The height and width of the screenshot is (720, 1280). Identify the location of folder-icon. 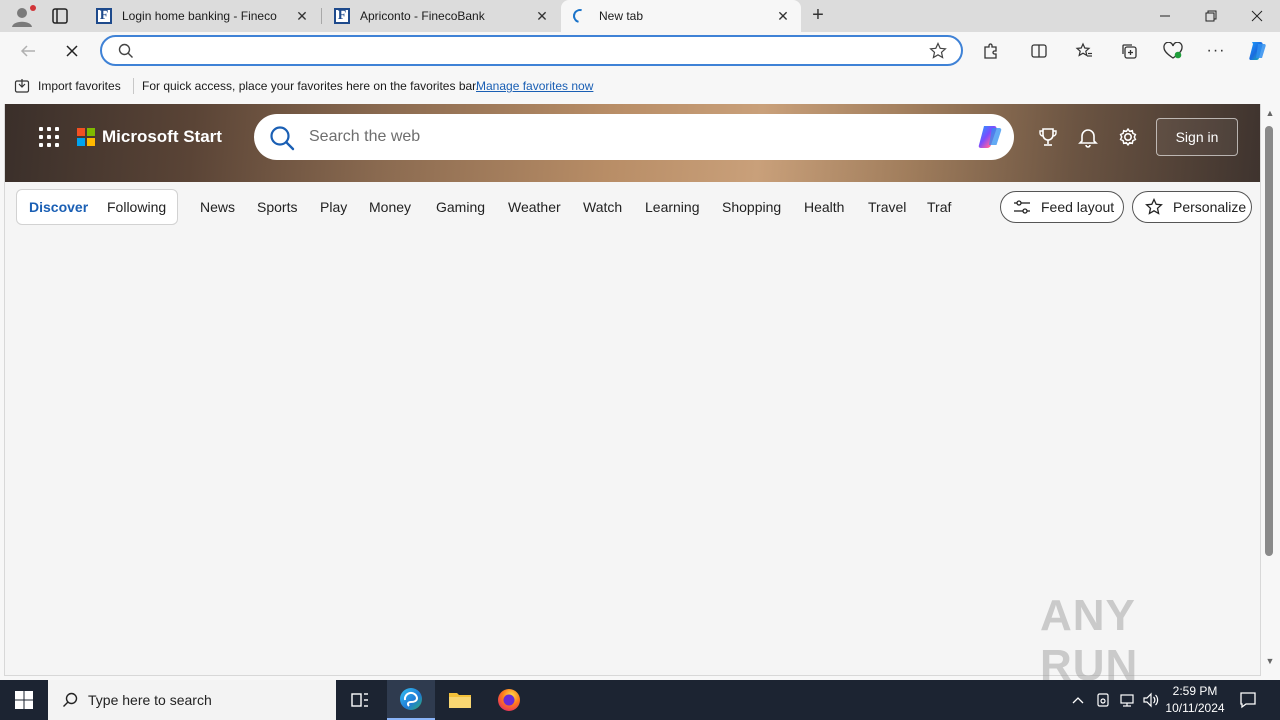
(460, 700).